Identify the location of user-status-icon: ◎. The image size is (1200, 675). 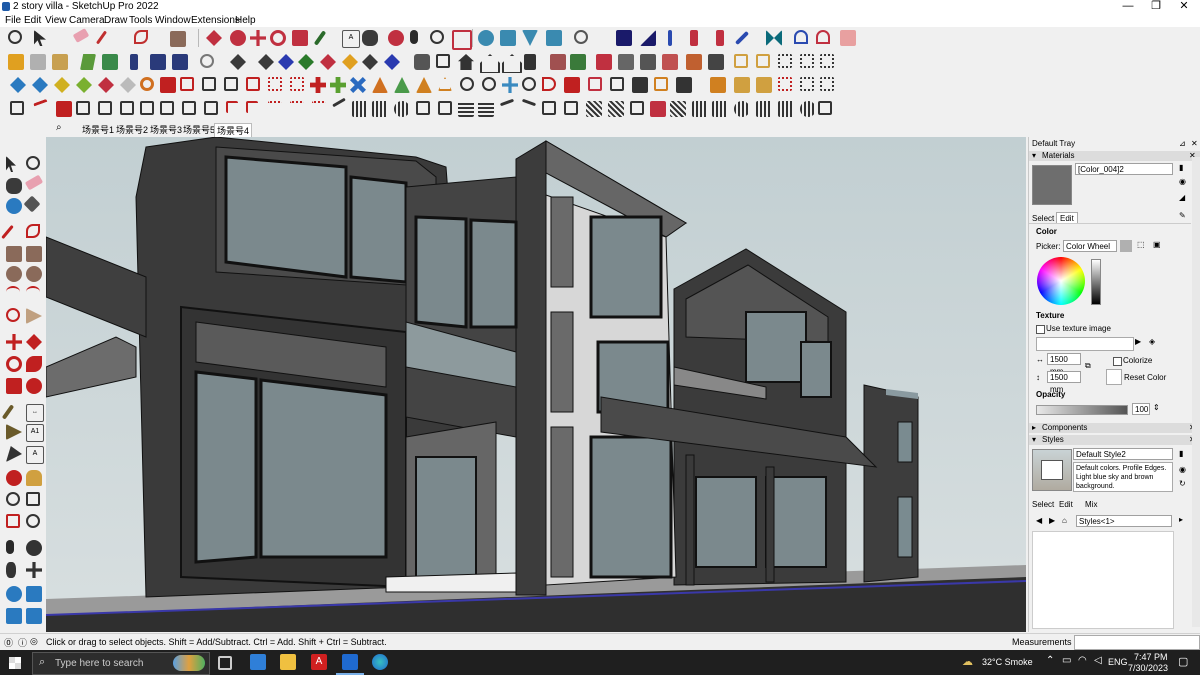
(34, 641).